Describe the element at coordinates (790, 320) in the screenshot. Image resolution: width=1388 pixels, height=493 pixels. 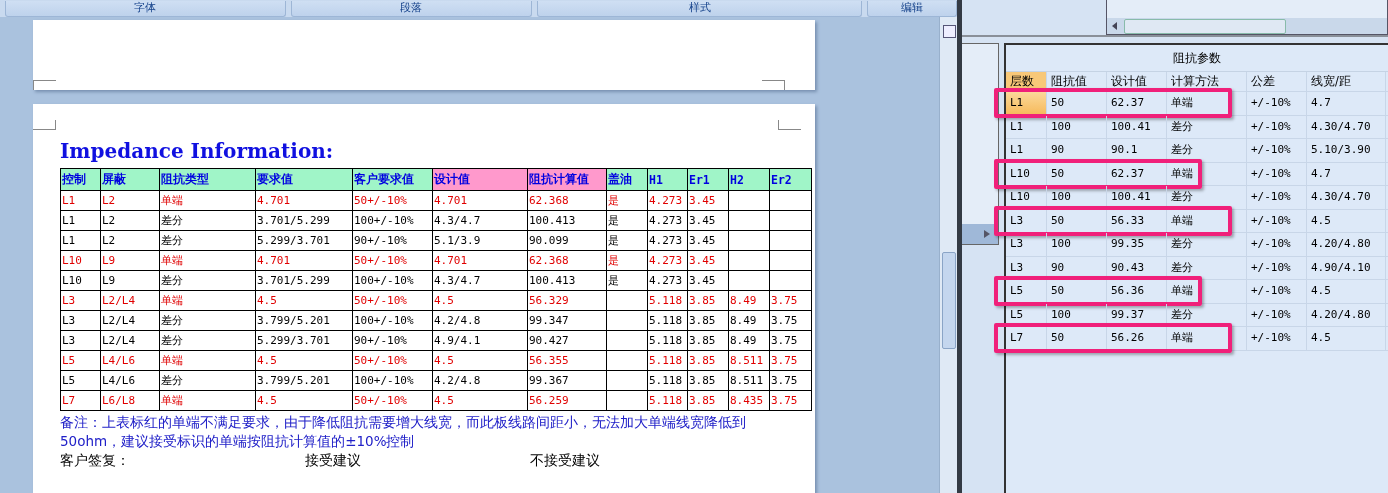
I see `table-cell: 3.75` at that location.